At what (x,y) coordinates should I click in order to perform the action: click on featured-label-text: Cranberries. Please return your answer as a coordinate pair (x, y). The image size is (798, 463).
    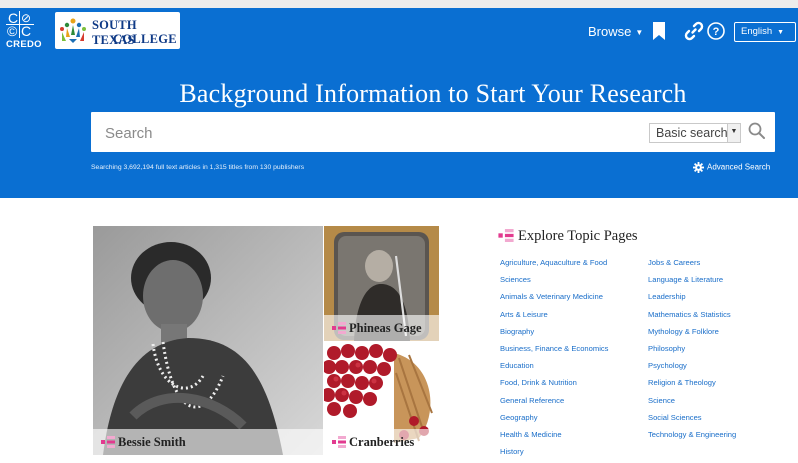
    Looking at the image, I should click on (382, 442).